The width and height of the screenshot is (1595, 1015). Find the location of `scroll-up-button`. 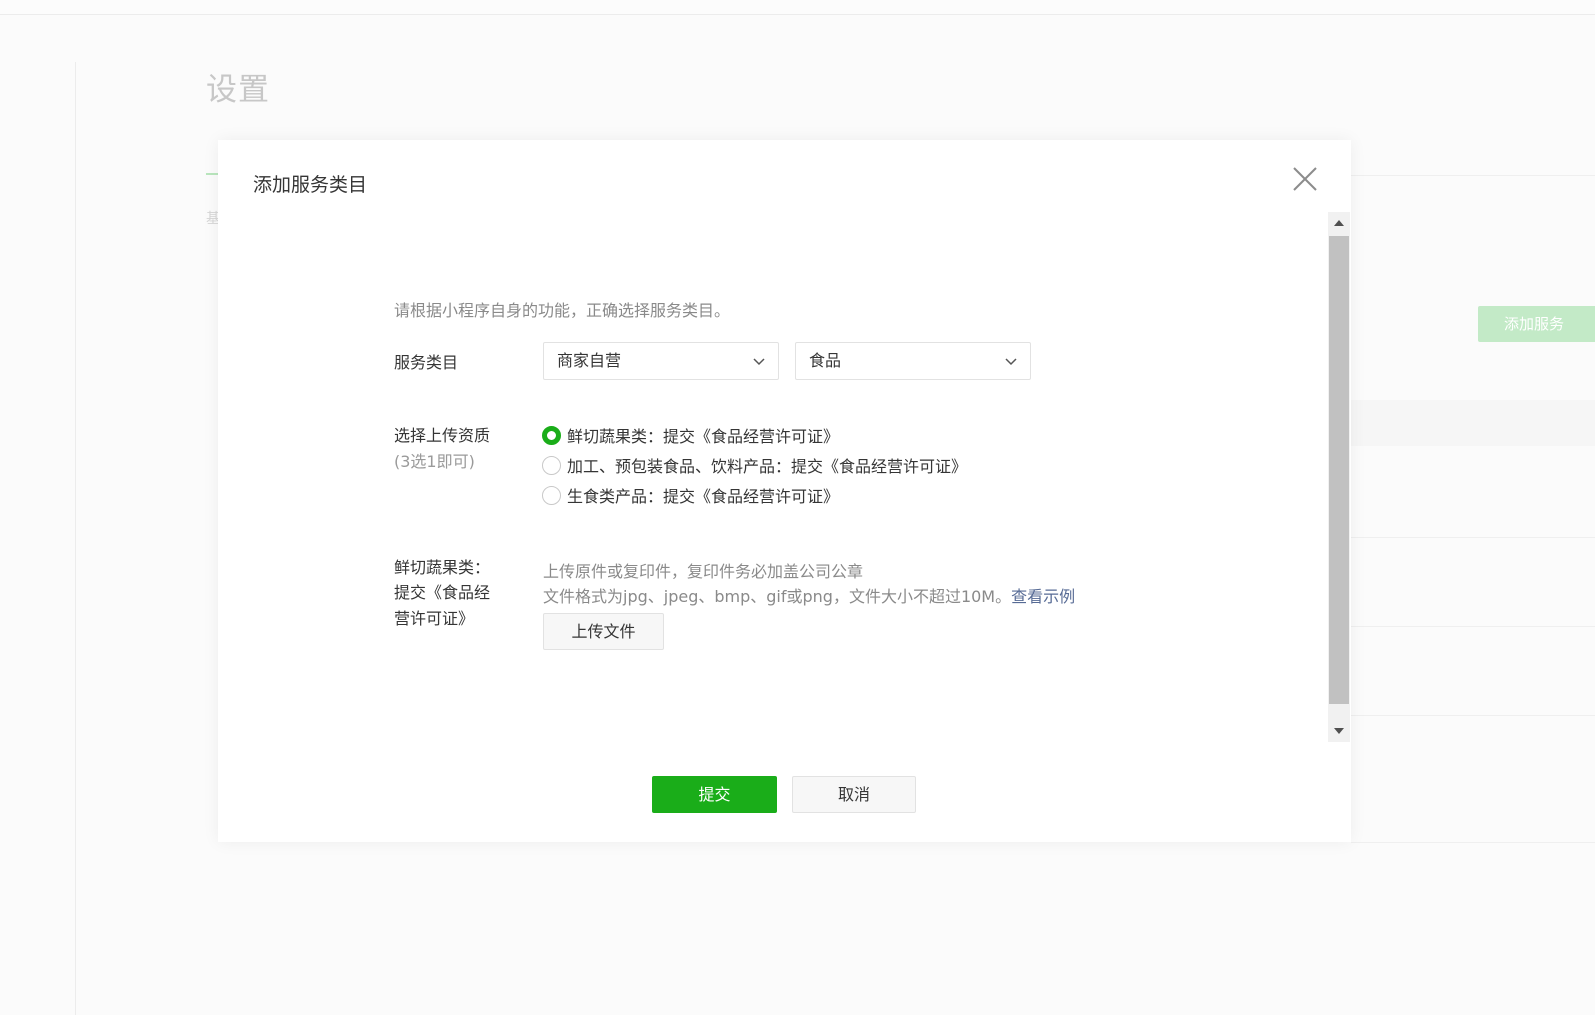

scroll-up-button is located at coordinates (1339, 223).